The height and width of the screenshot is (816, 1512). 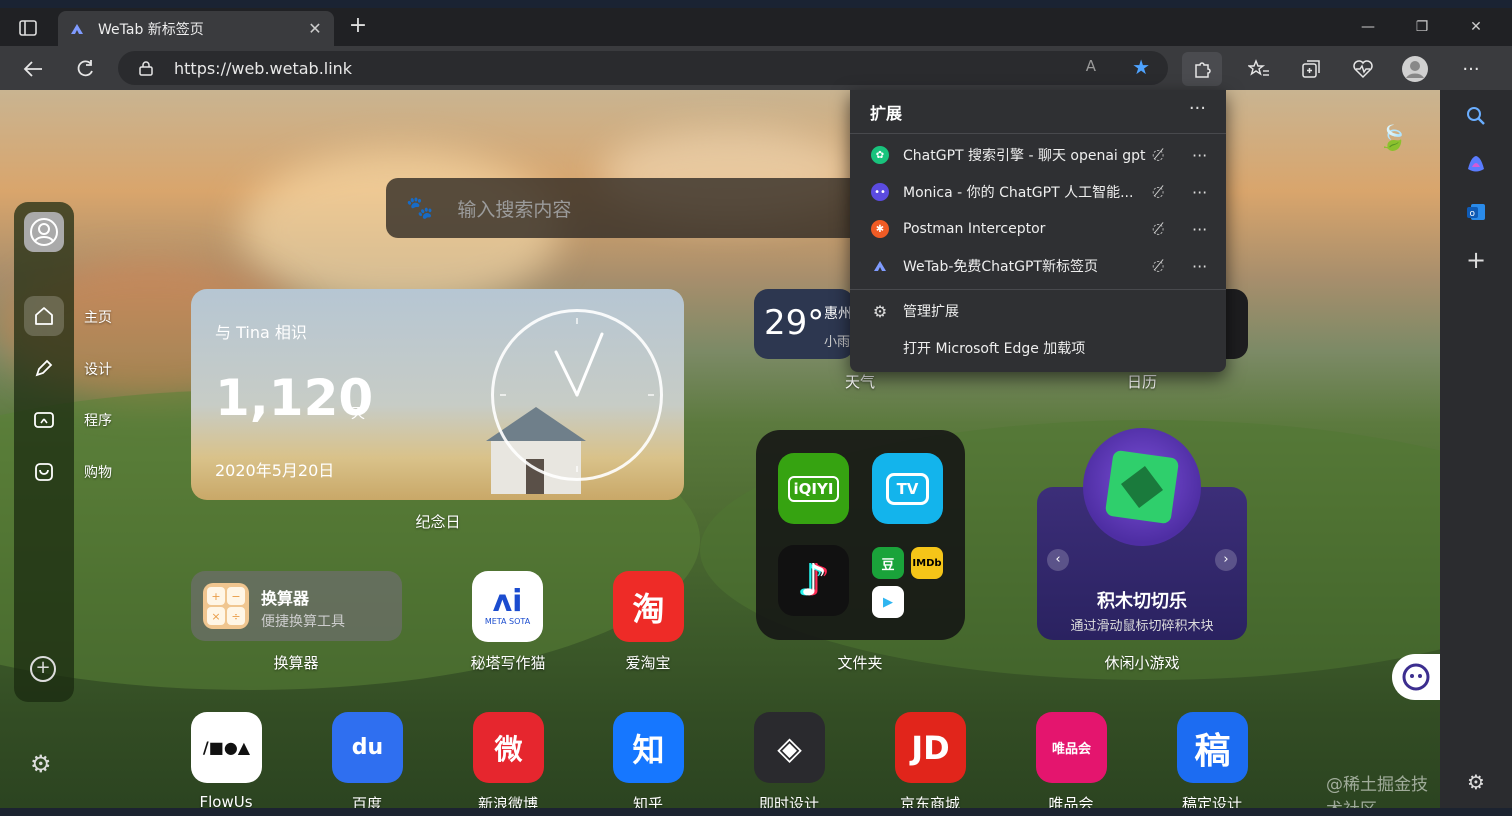 What do you see at coordinates (880, 229) in the screenshot?
I see `postman-icon: ✱` at bounding box center [880, 229].